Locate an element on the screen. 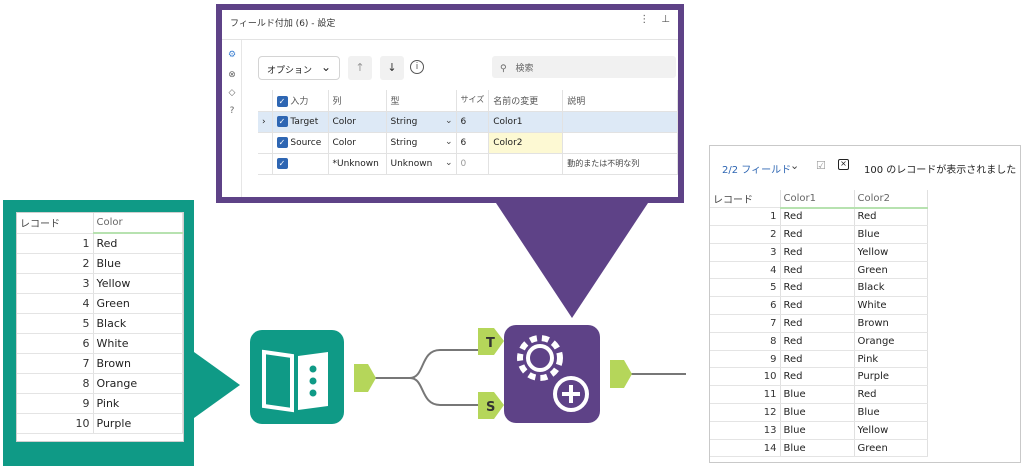 The image size is (1032, 469). table-row: 5 Black is located at coordinates (100, 323).